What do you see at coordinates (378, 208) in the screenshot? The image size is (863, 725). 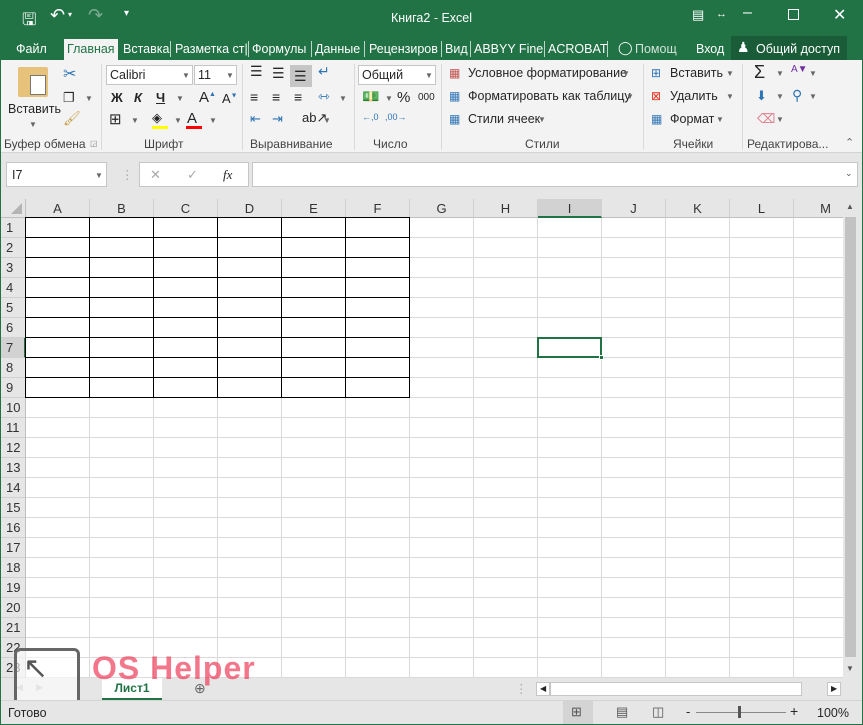 I see `column-header-F: F` at bounding box center [378, 208].